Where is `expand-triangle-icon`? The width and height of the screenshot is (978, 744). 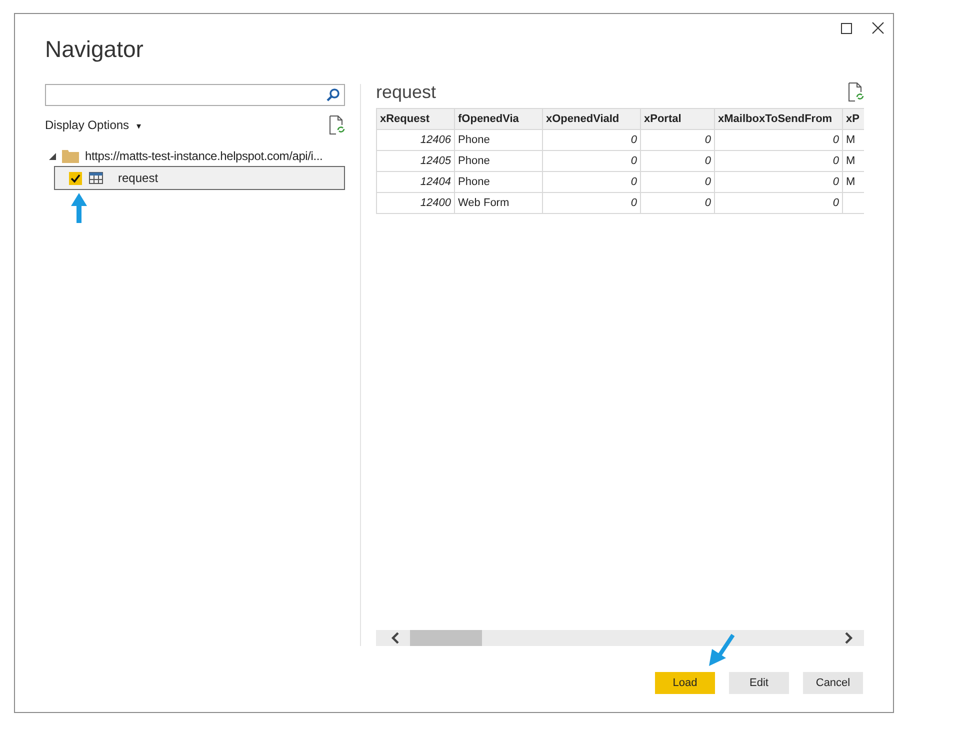 expand-triangle-icon is located at coordinates (52, 156).